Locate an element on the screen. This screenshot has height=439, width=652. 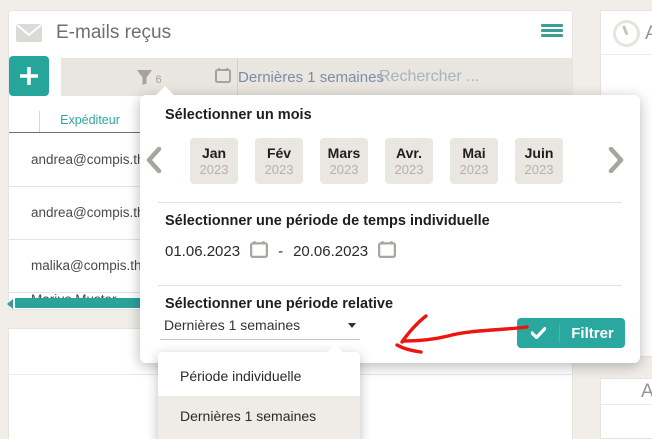
date-range-row: 01.06.2023 - 20.06.2023 is located at coordinates (281, 251).